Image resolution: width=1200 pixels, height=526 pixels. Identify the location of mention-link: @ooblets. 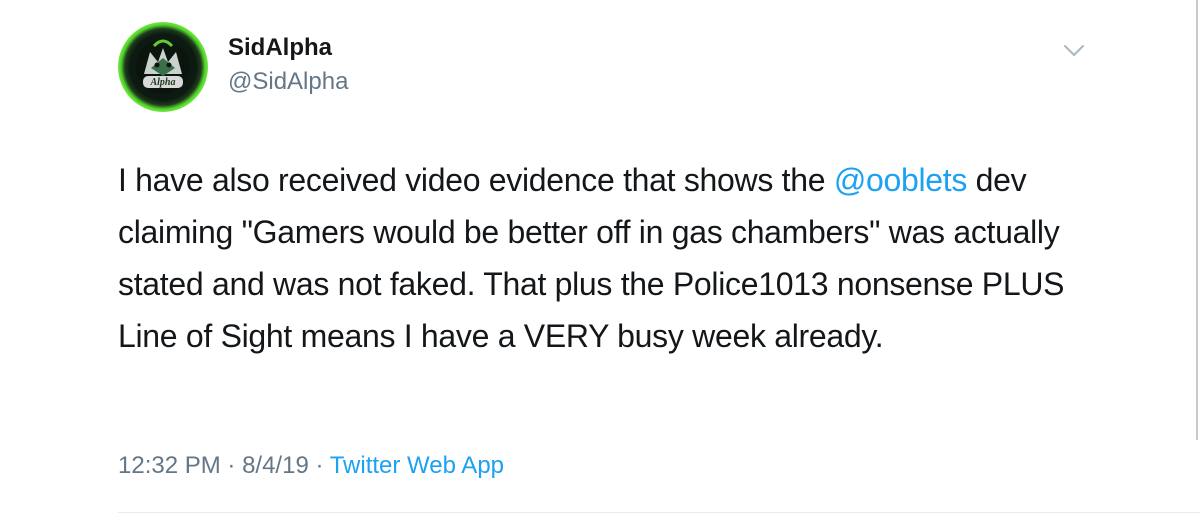
(901, 180).